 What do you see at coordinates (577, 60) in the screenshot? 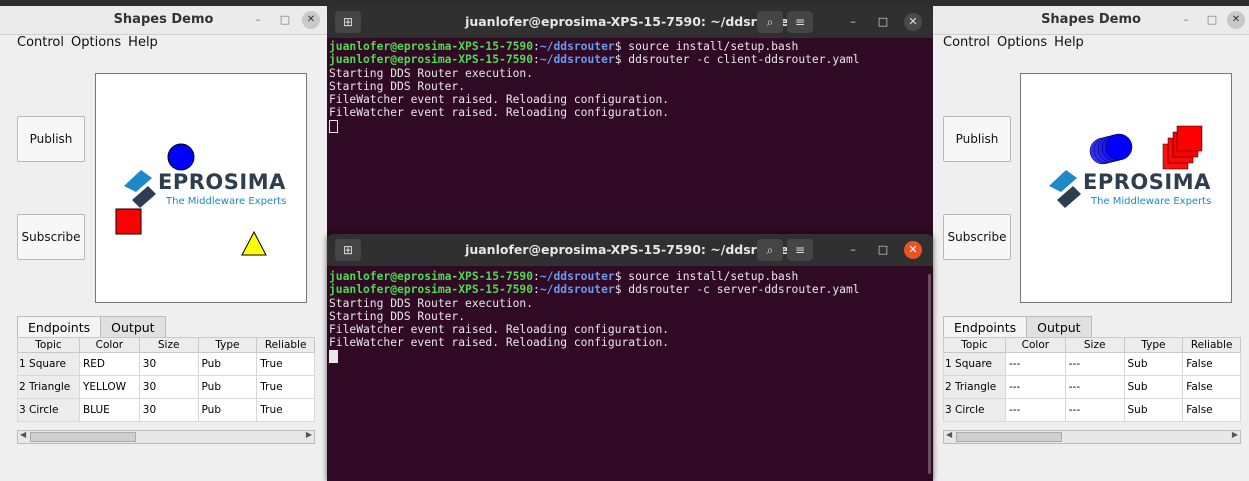
I see `prompt-path: ~/ddsrouter` at bounding box center [577, 60].